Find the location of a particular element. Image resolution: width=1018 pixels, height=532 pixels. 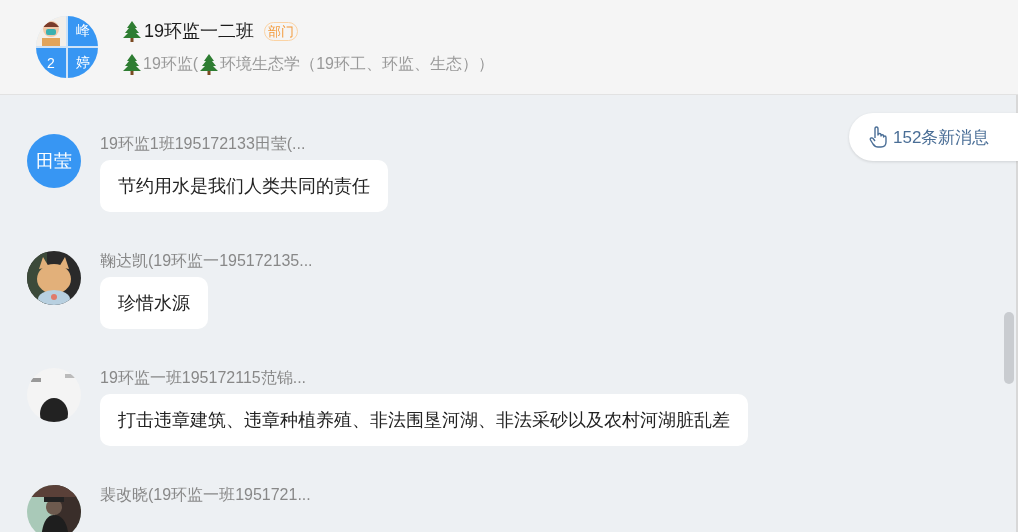

group-title: 19环监一二班 is located at coordinates (199, 31).